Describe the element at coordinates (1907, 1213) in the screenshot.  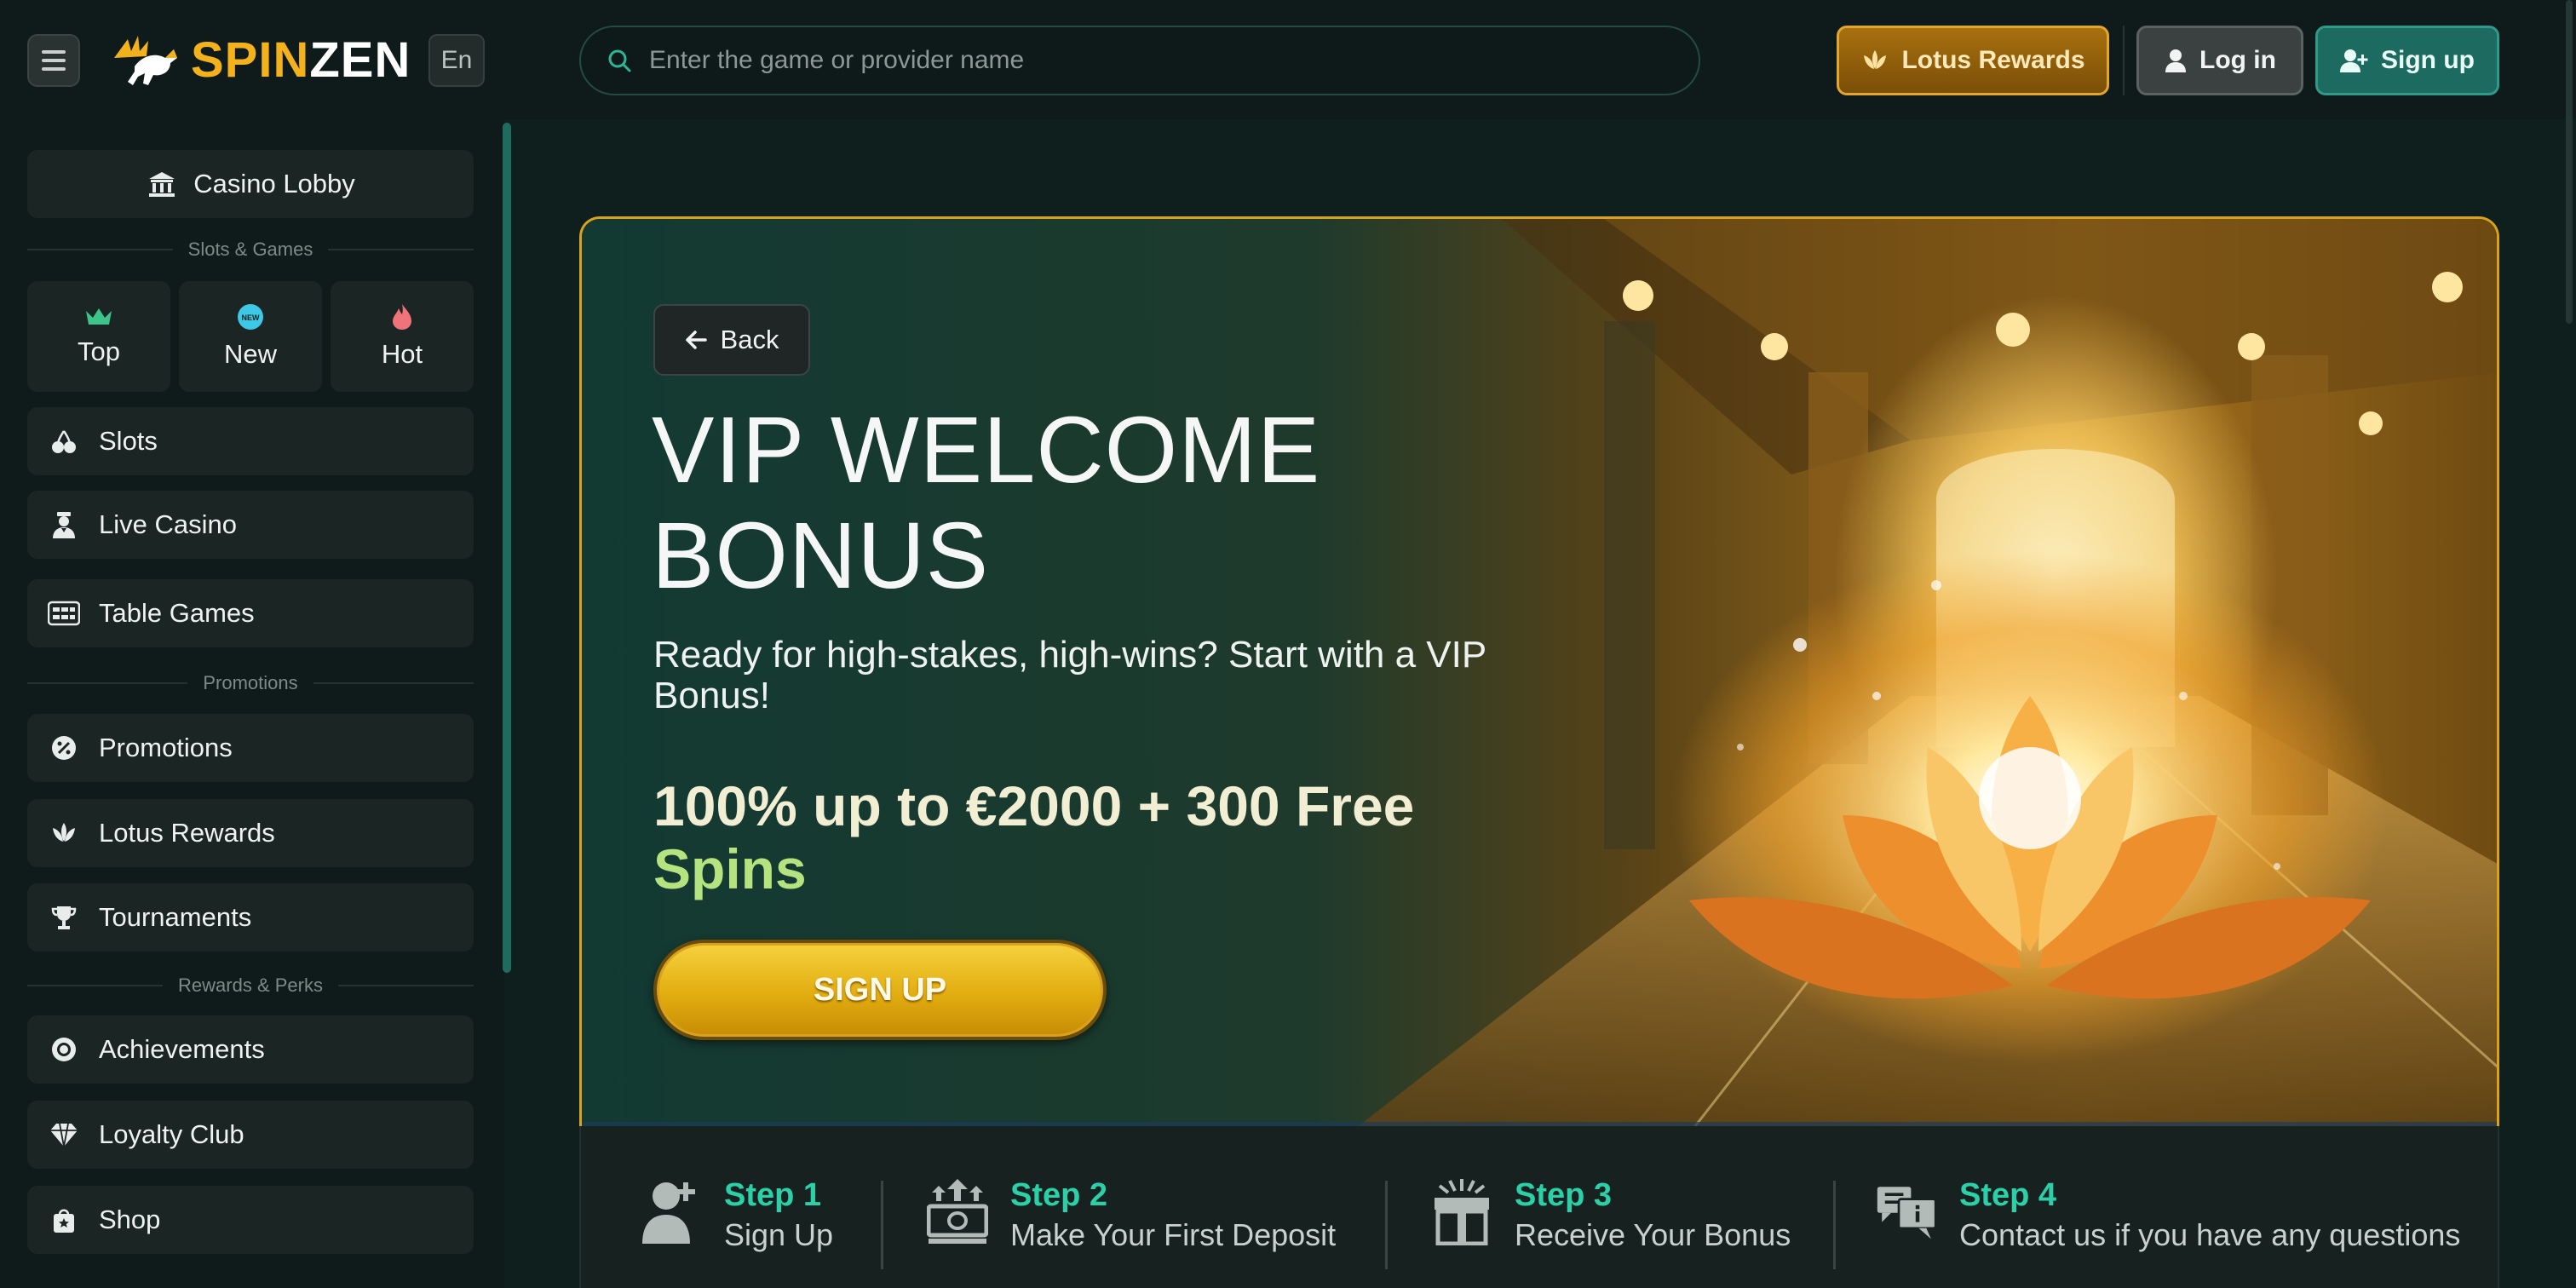
I see `support-chat-icon` at that location.